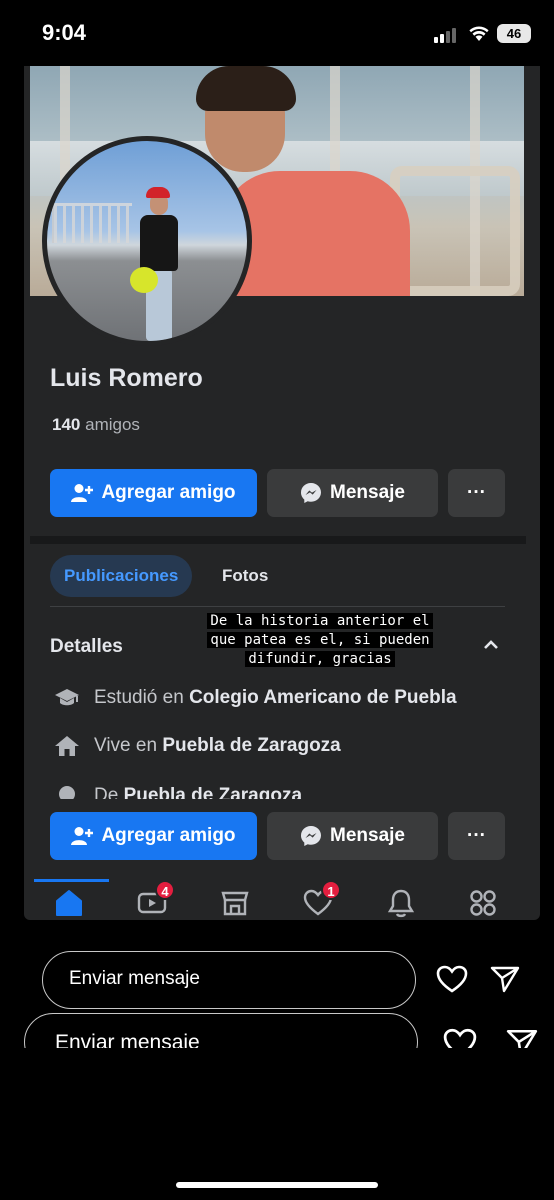 This screenshot has width=554, height=1200. I want to click on nav-menu, so click(485, 904).